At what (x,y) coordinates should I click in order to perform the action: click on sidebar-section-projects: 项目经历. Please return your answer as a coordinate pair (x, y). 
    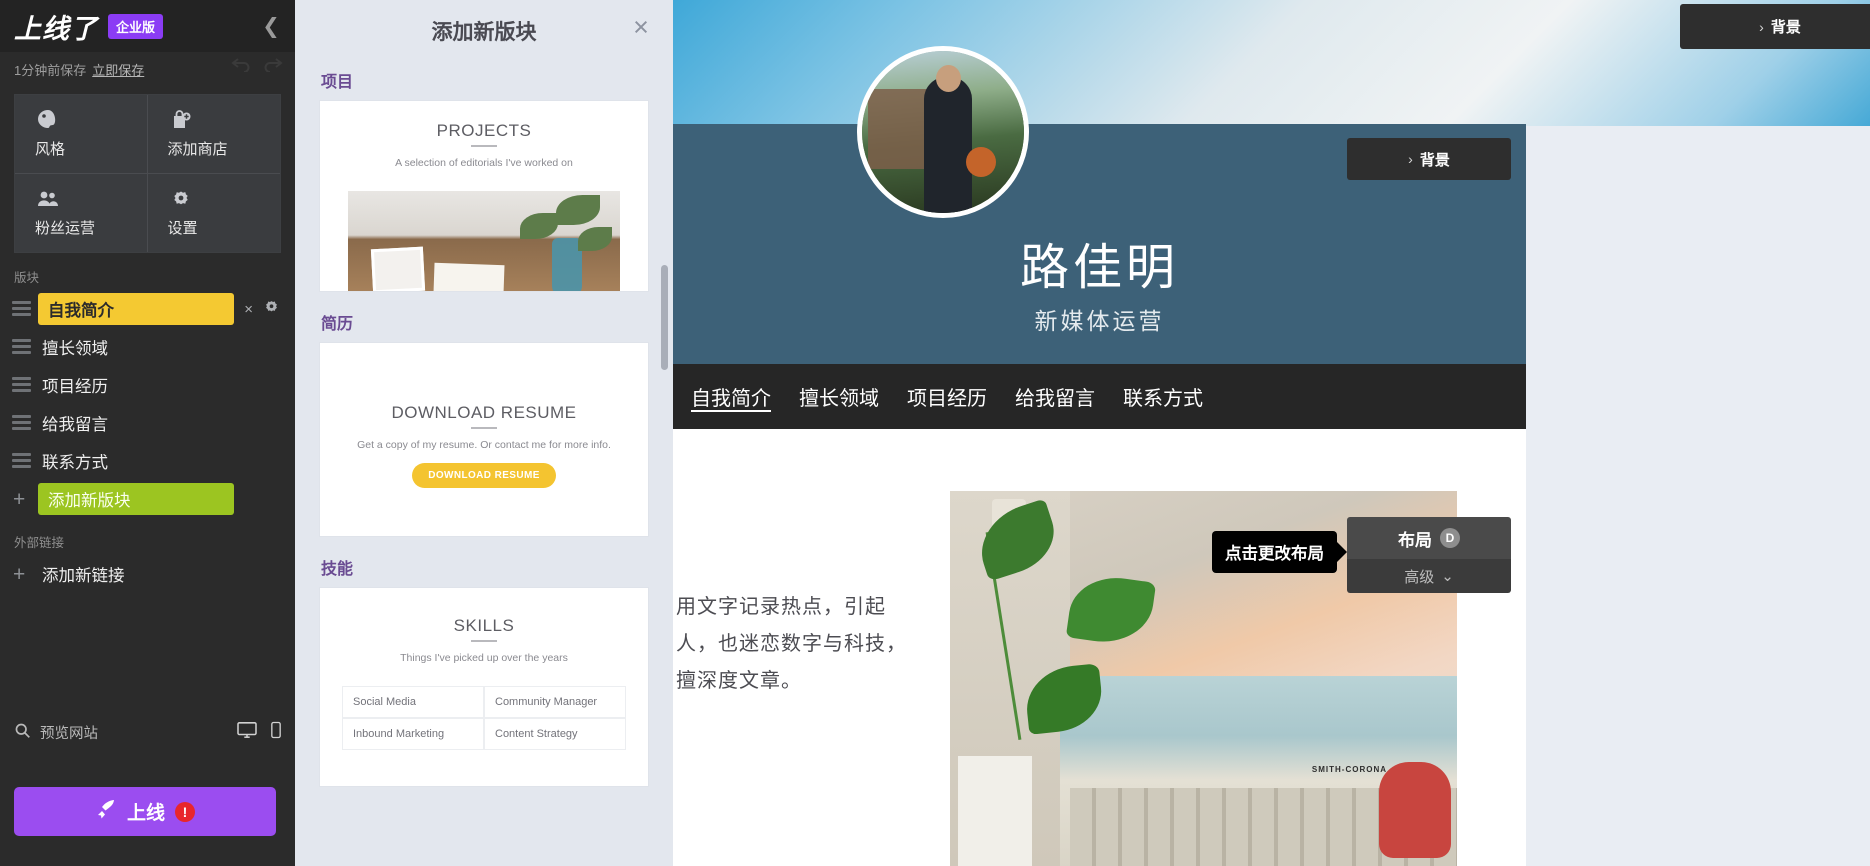
    Looking at the image, I should click on (147, 385).